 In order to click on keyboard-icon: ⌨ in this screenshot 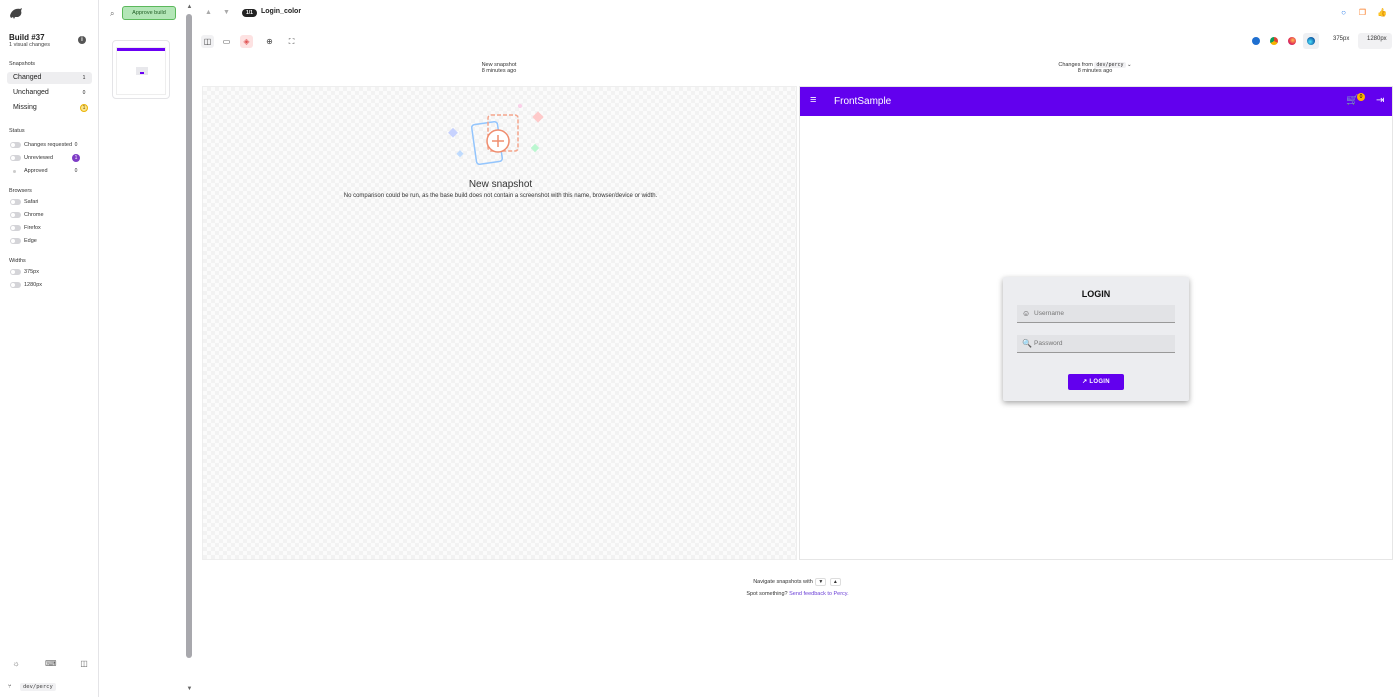, I will do `click(51, 664)`.